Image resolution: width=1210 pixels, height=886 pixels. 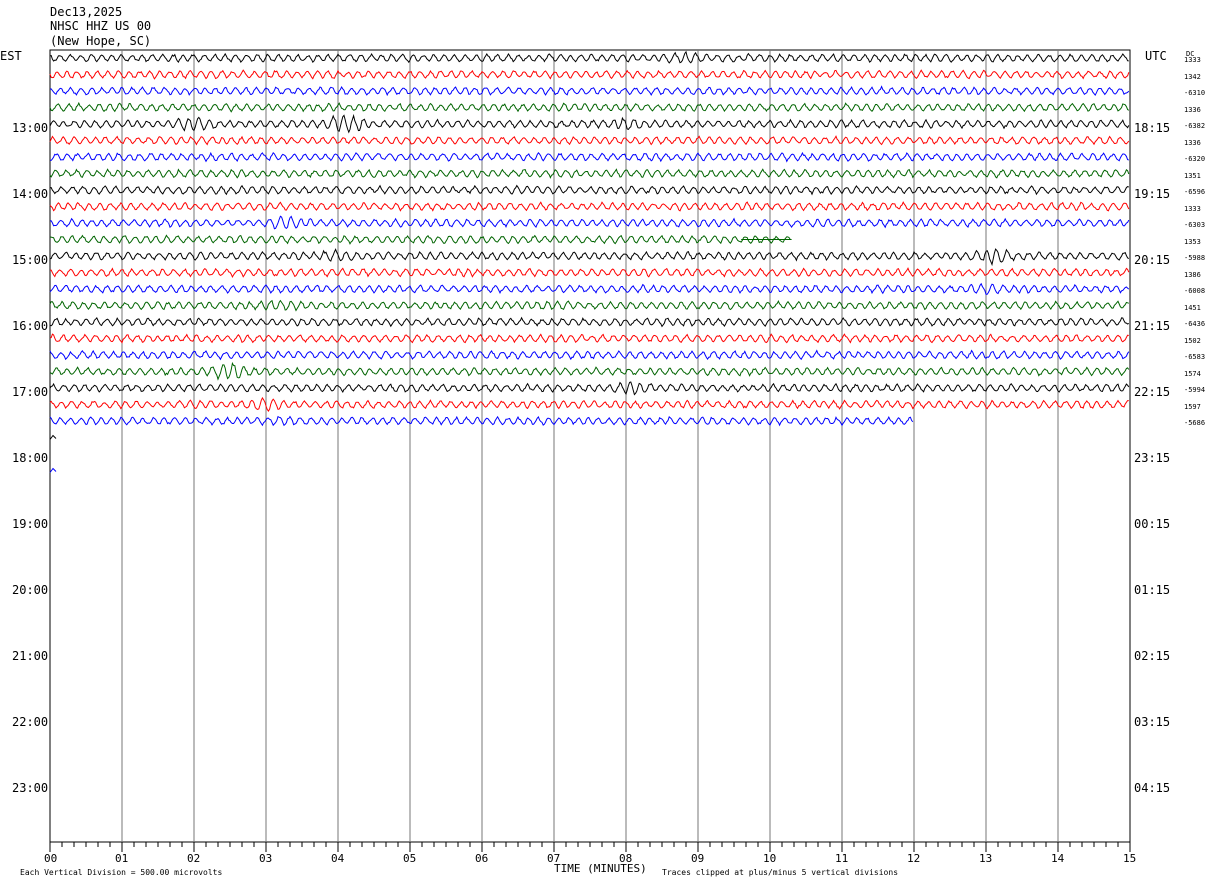 What do you see at coordinates (410, 858) in the screenshot?
I see `x-tick-label: 05` at bounding box center [410, 858].